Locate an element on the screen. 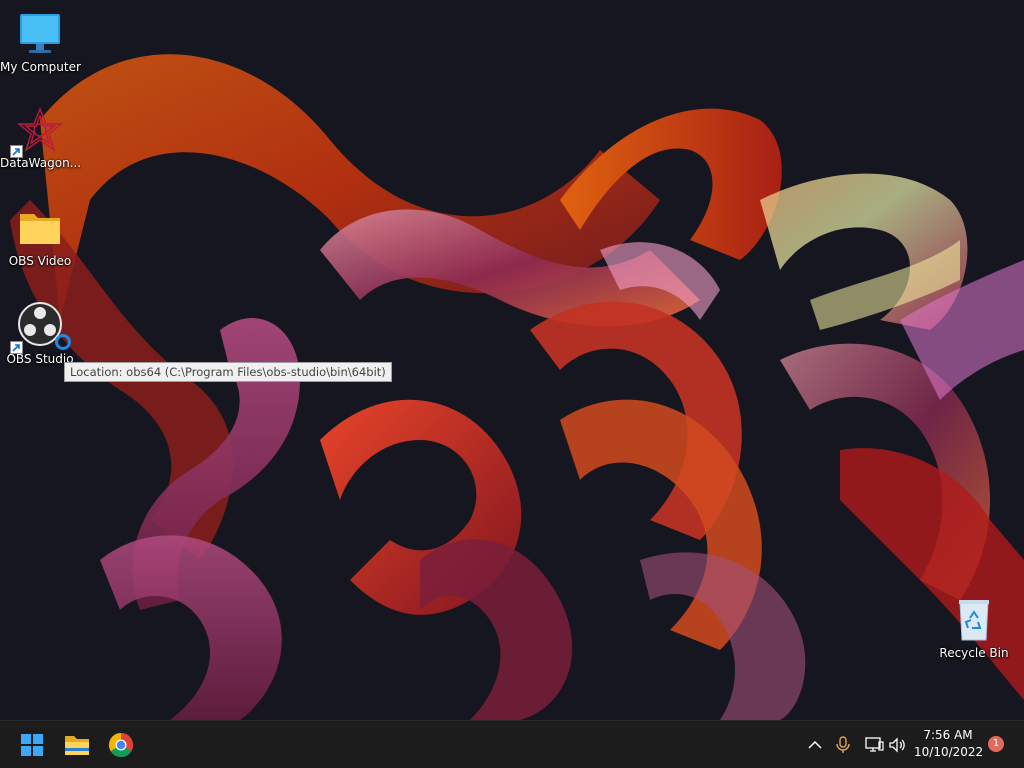 Image resolution: width=1024 pixels, height=768 pixels. desktop-icon-label: My Computer is located at coordinates (40, 67).